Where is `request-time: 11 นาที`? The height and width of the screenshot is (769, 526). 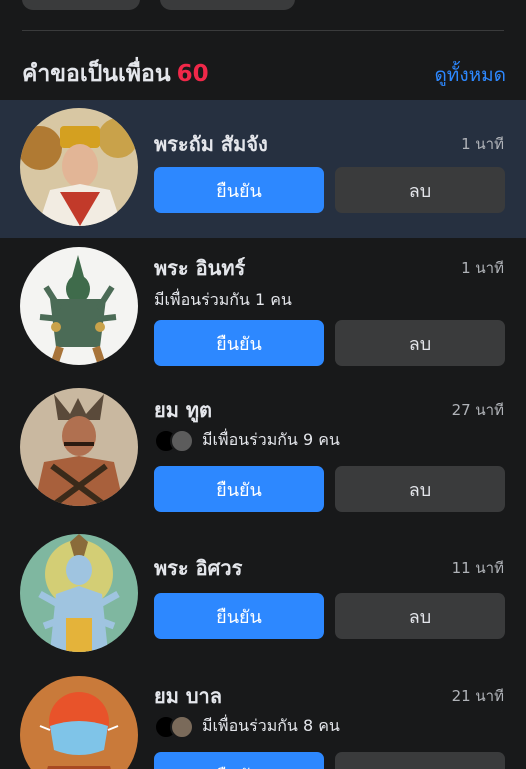 request-time: 11 นาที is located at coordinates (477, 568).